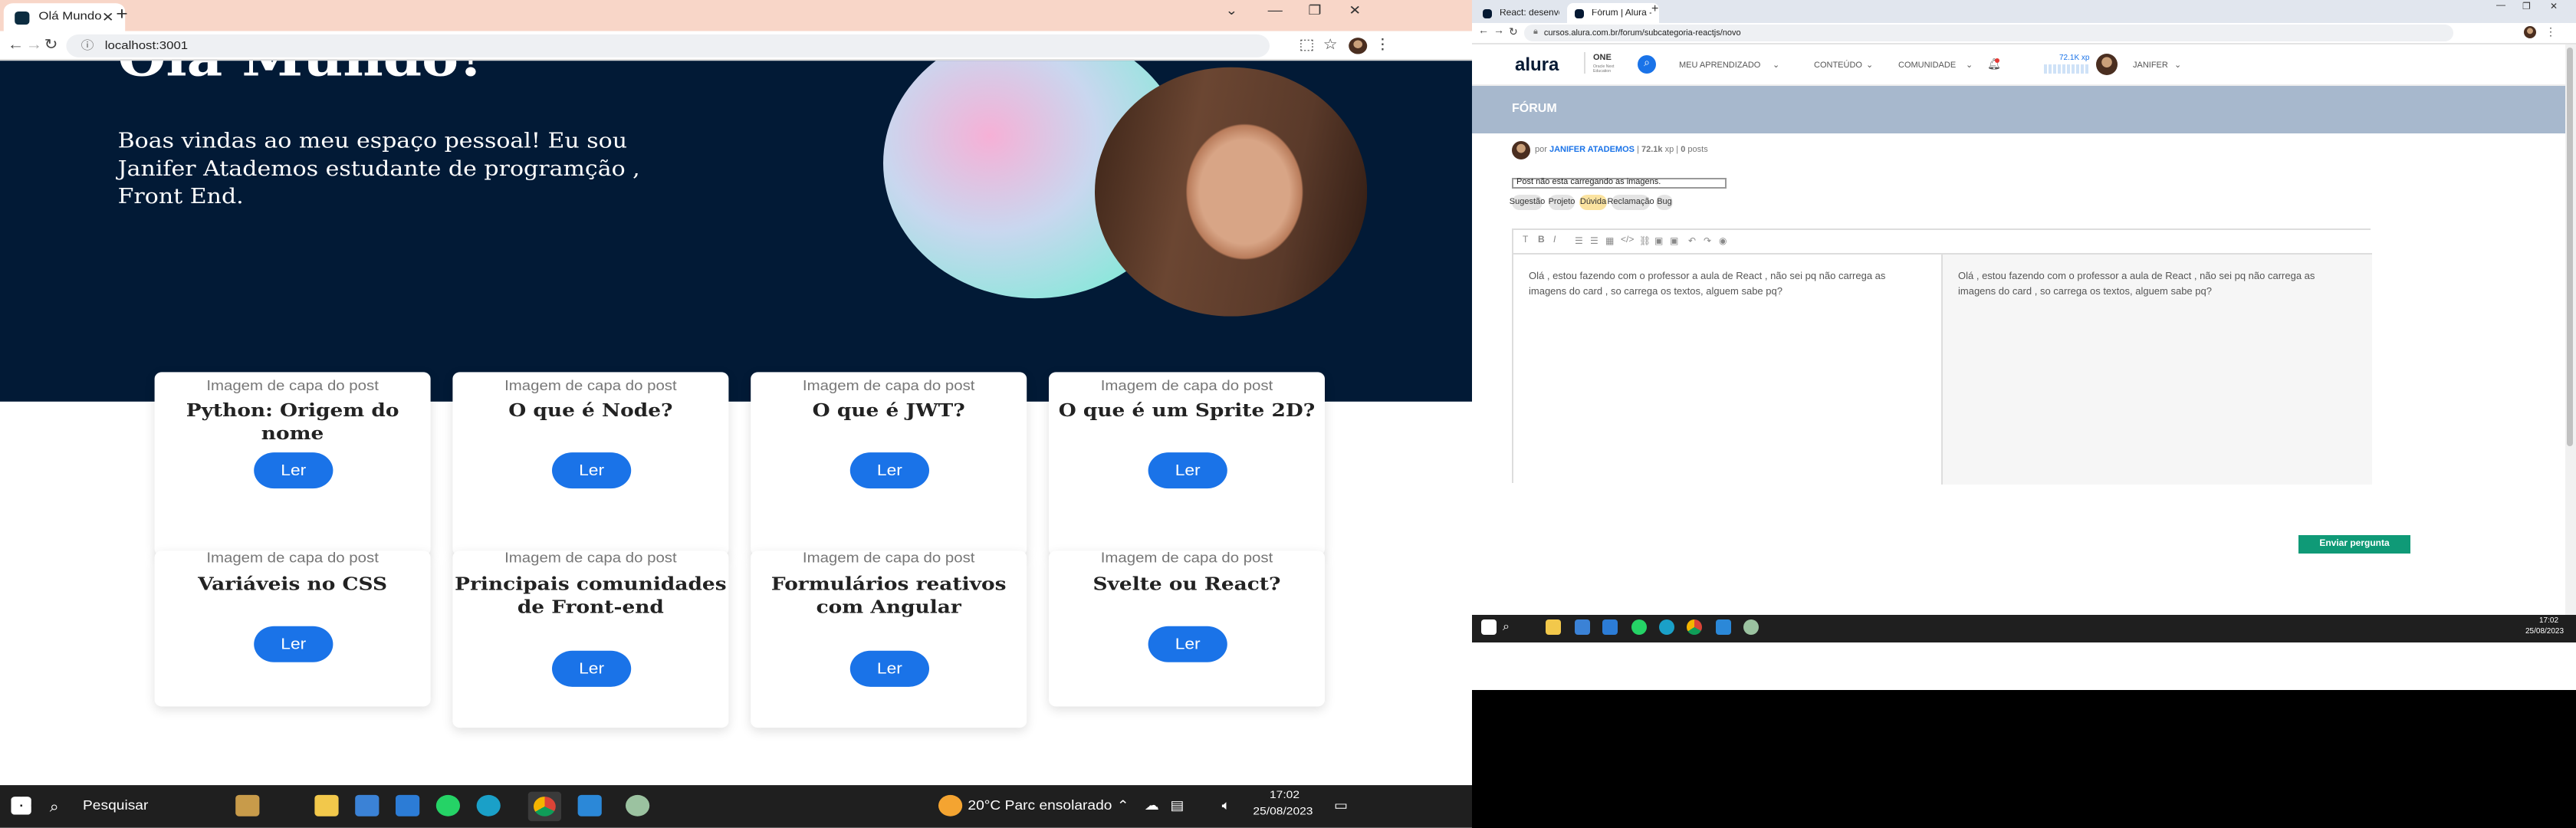 This screenshot has width=2576, height=828. Describe the element at coordinates (1527, 202) in the screenshot. I see `tag-sugestao: Sugestão` at that location.